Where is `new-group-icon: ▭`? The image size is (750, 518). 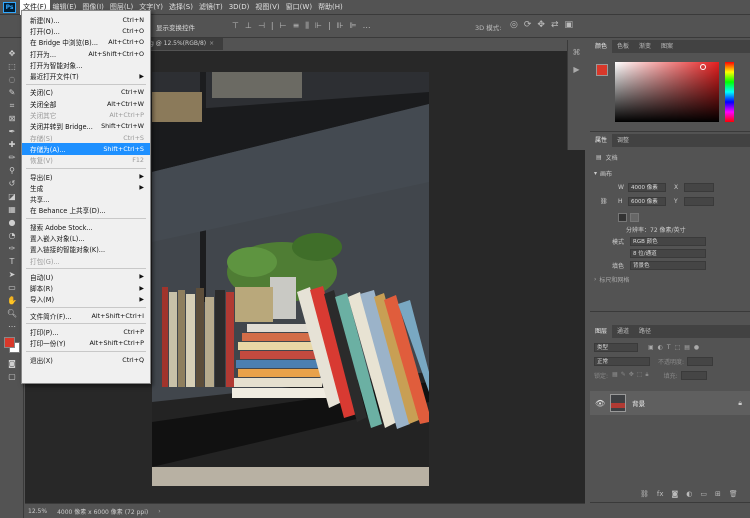 new-group-icon: ▭ is located at coordinates (703, 494).